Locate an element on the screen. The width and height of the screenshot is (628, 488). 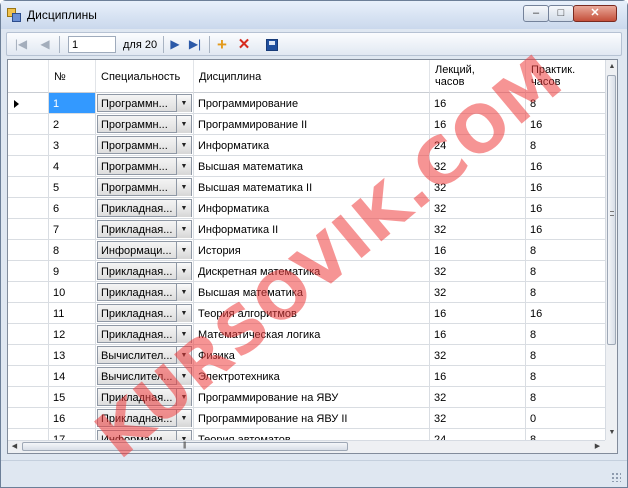
cell-discipline: Физика is located at coordinates (312, 355).